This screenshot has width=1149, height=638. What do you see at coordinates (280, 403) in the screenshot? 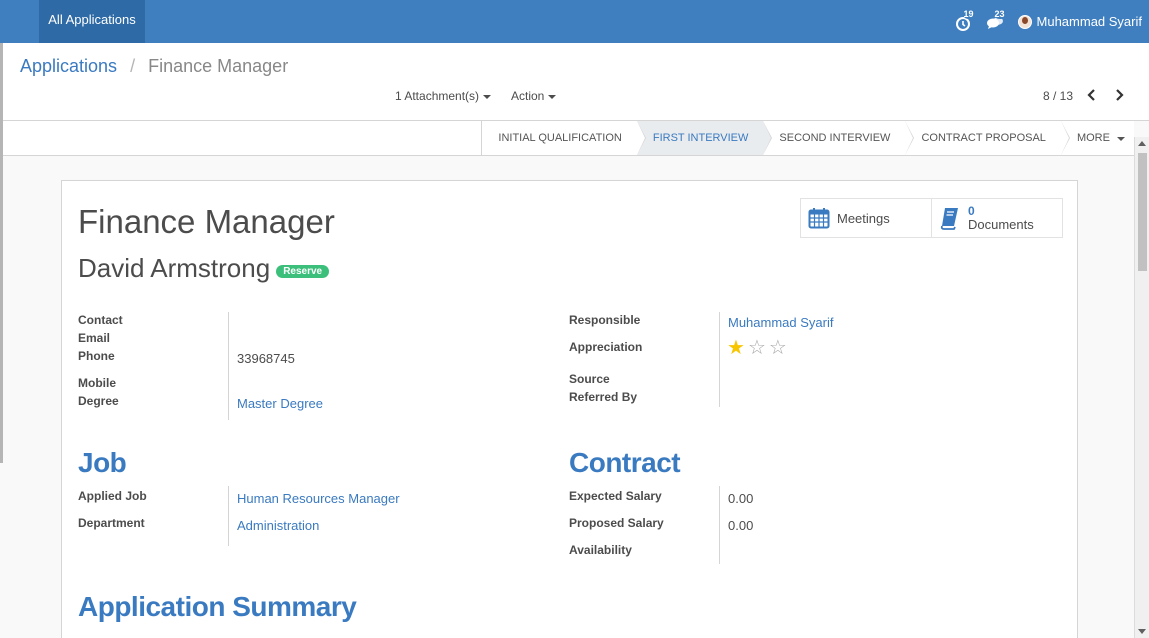
I see `degree-field: Master Degree` at bounding box center [280, 403].